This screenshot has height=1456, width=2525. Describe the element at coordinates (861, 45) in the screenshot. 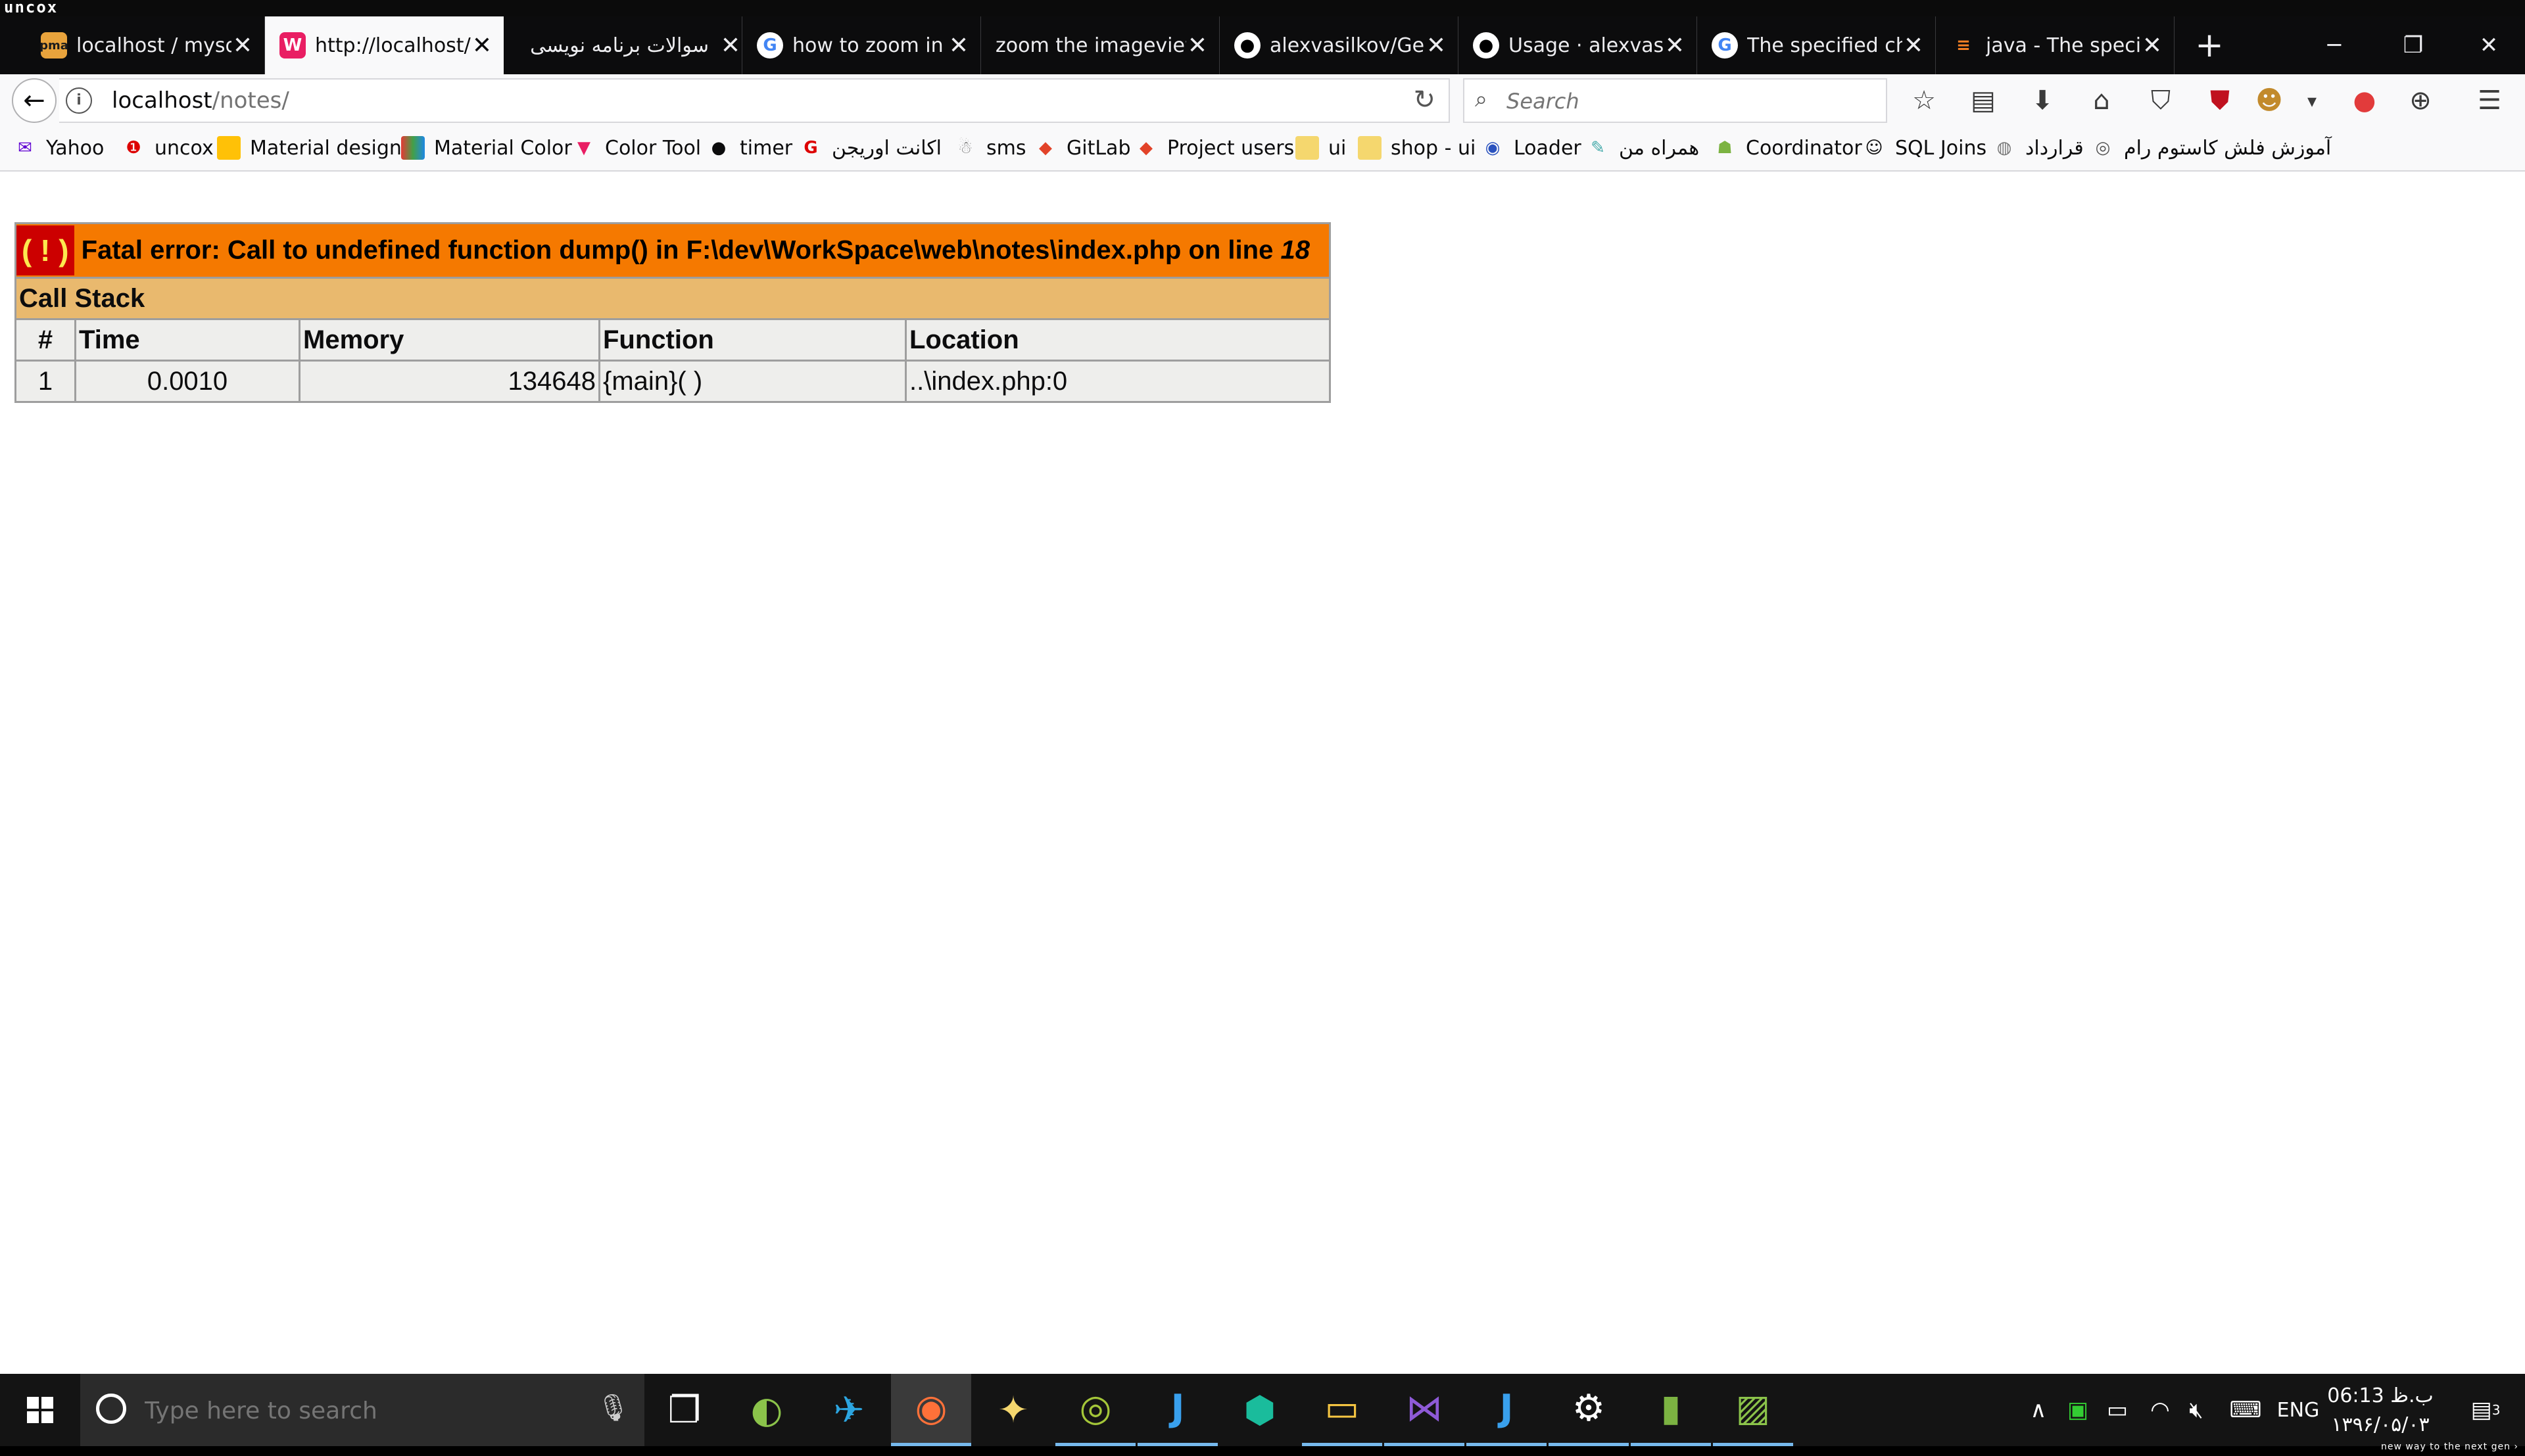

I see `tab-3: G how to zoom in ✕` at that location.